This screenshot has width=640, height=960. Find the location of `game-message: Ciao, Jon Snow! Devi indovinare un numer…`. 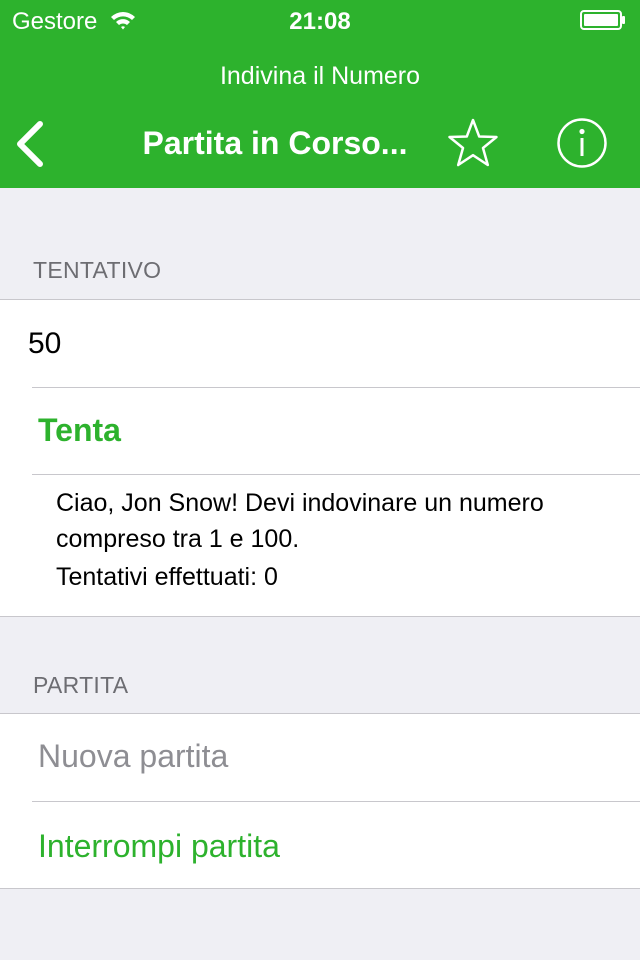

game-message: Ciao, Jon Snow! Devi indovinare un numer… is located at coordinates (300, 521).